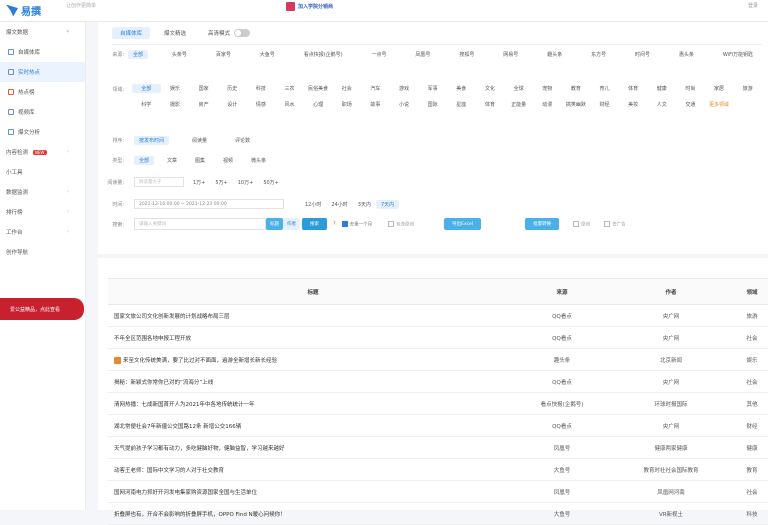  I want to click on field-chip: 搞笑幽默, so click(576, 104).